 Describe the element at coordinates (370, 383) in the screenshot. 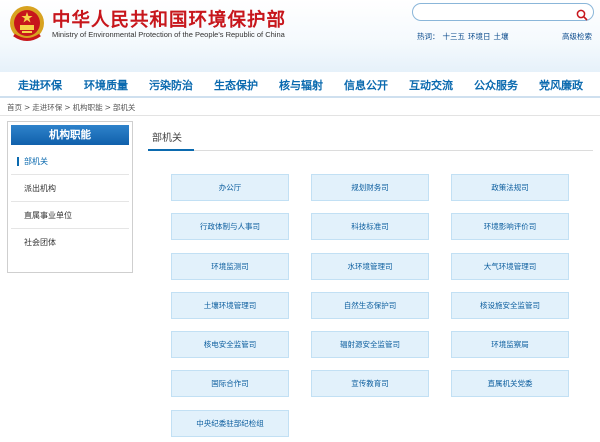

I see `dept-button: 宣传教育司` at that location.